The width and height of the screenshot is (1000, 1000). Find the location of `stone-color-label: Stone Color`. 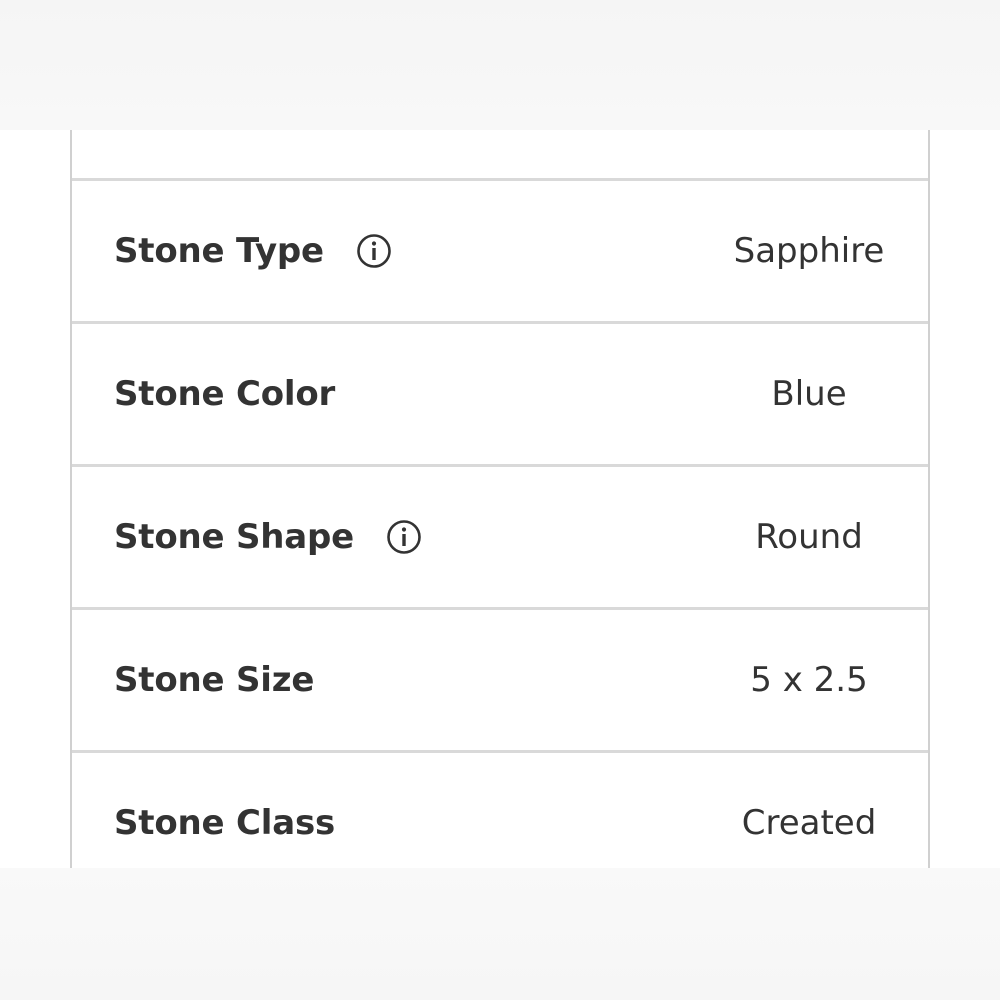

stone-color-label: Stone Color is located at coordinates (225, 394).